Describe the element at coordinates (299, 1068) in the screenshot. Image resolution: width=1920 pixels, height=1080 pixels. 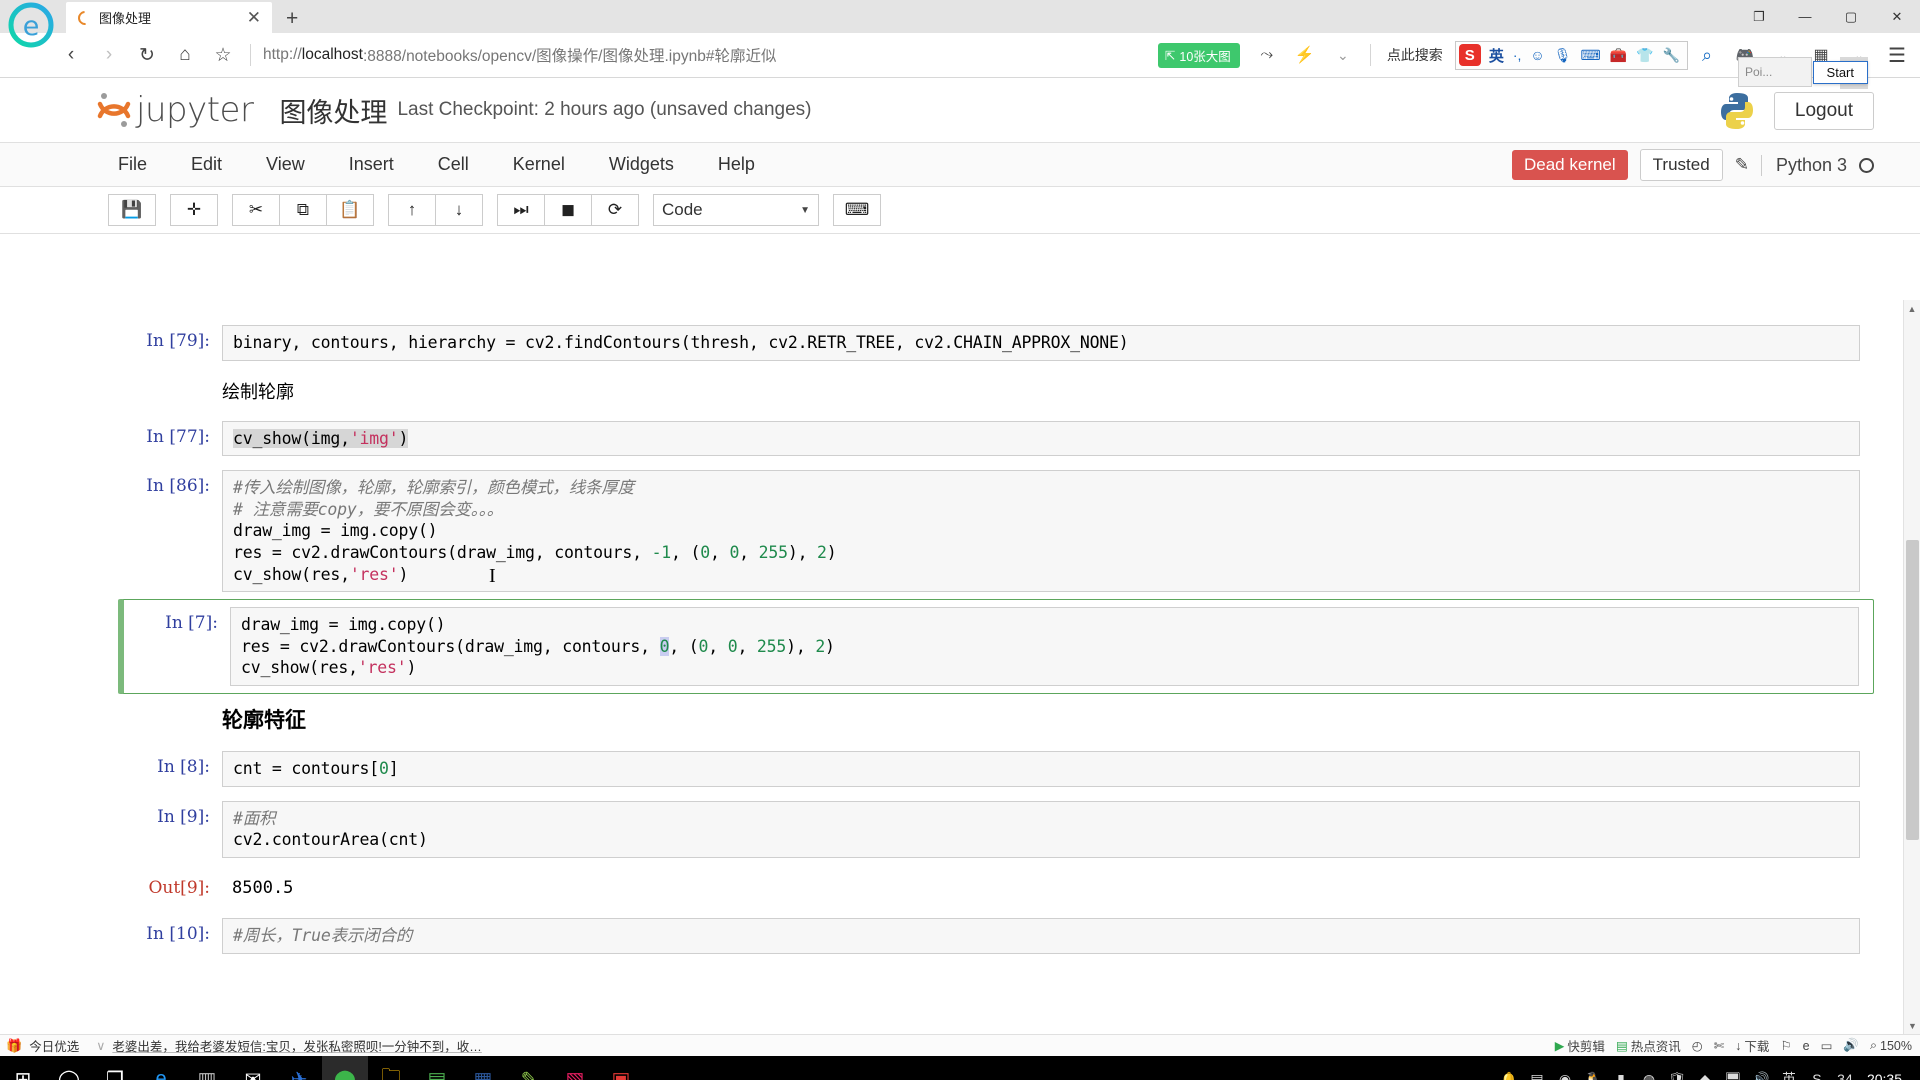
I see `foxmail-app: ✈` at that location.